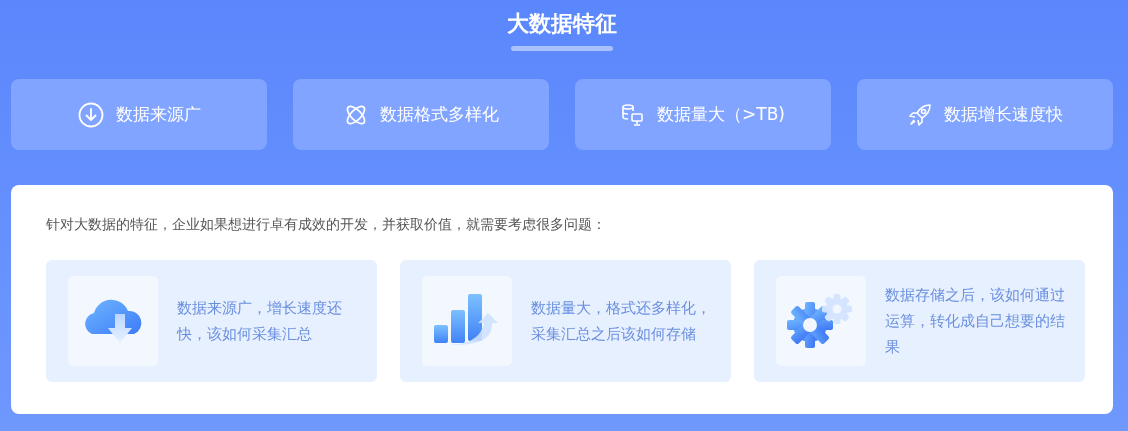 The height and width of the screenshot is (431, 1128). What do you see at coordinates (621, 321) in the screenshot?
I see `problem-text: 数据量大，格式还多样化，采集汇总之后该如何存储` at bounding box center [621, 321].